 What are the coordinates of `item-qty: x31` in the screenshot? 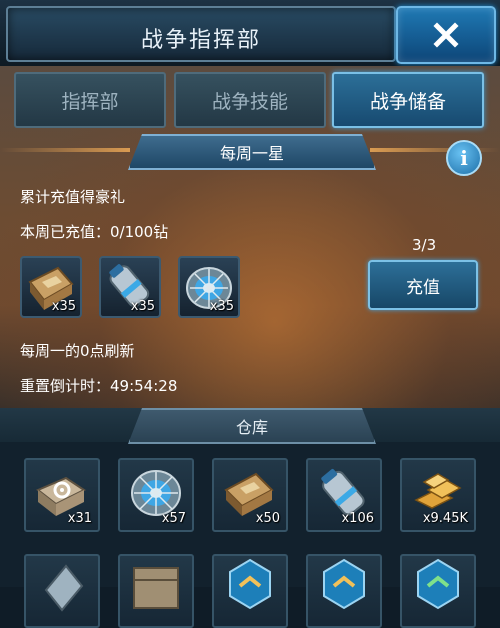 It's located at (79, 518).